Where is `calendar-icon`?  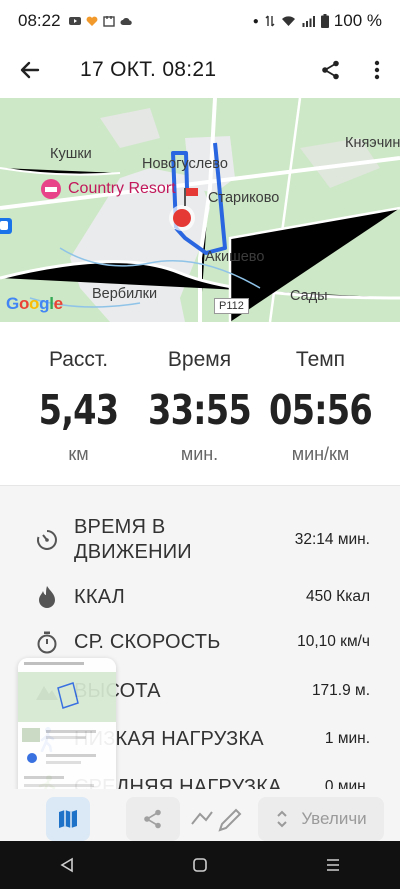 calendar-icon is located at coordinates (108, 21).